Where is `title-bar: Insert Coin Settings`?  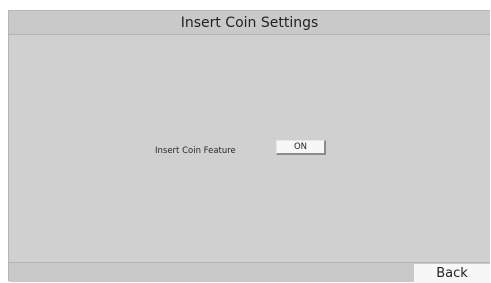 title-bar: Insert Coin Settings is located at coordinates (249, 23).